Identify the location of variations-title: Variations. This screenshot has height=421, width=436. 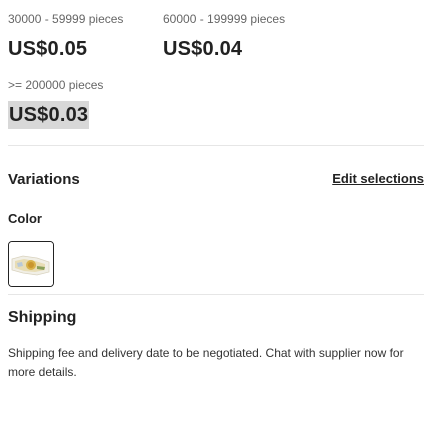
(44, 179).